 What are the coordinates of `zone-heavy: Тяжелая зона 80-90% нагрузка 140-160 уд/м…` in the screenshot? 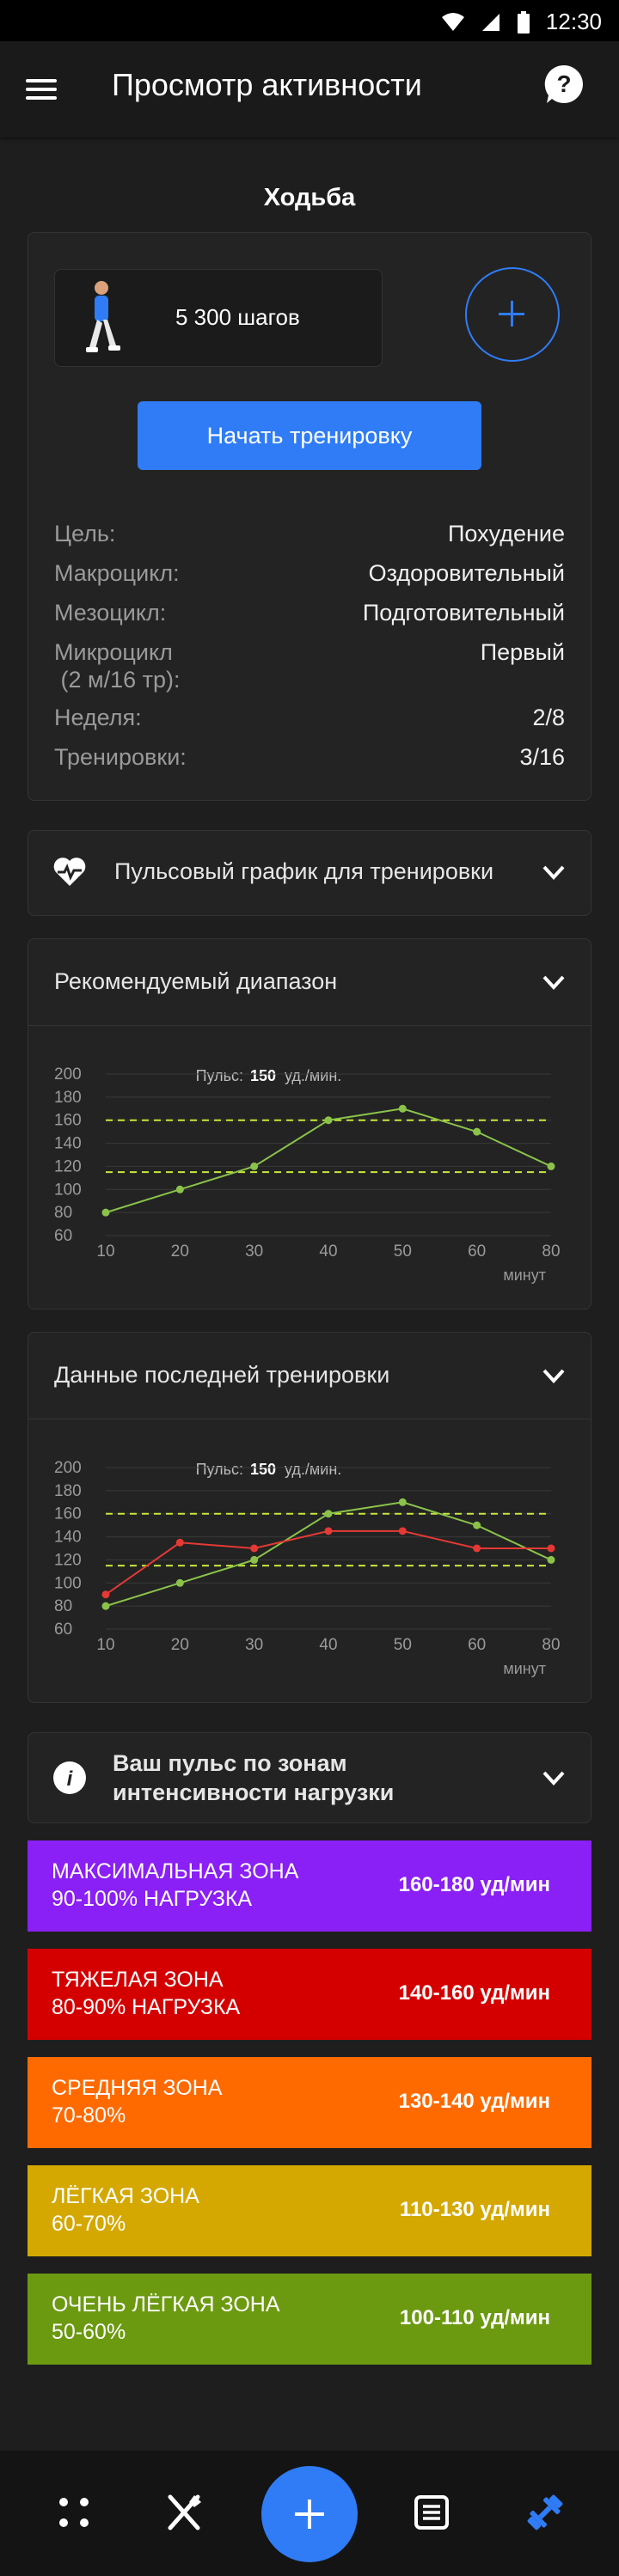 It's located at (309, 1994).